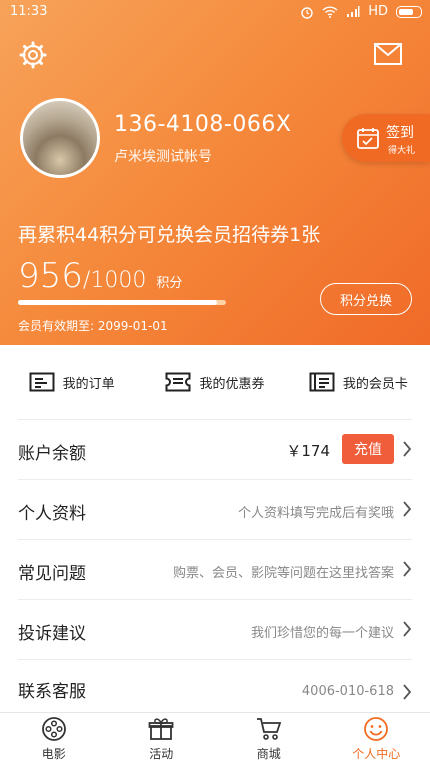  I want to click on gift-icon, so click(161, 729).